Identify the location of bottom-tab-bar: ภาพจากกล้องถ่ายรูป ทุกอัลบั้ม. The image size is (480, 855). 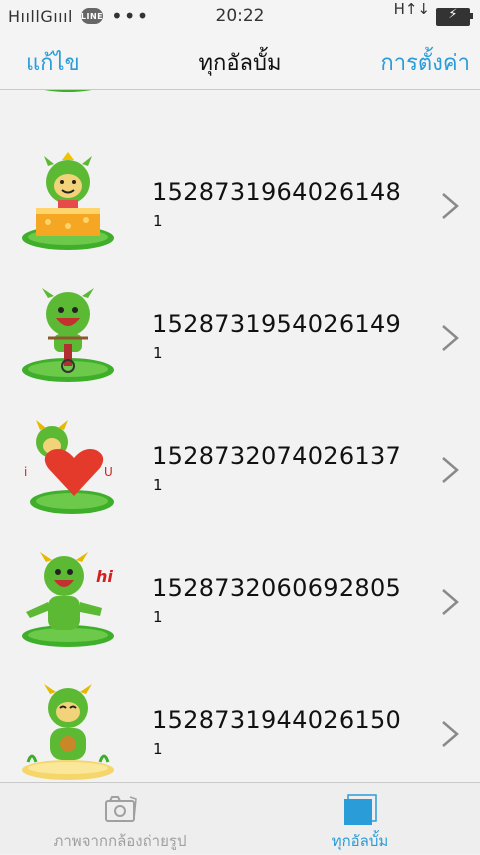
(240, 818).